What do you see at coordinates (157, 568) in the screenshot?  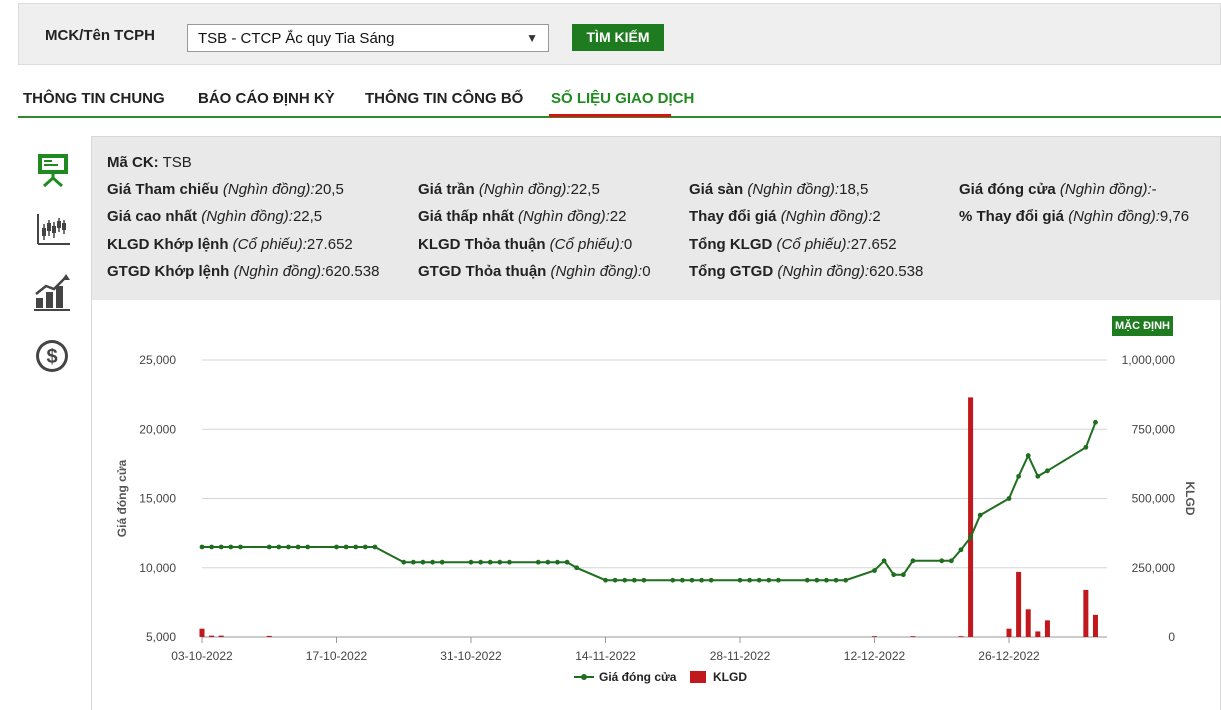 I see `y-tick-label: 10,000` at bounding box center [157, 568].